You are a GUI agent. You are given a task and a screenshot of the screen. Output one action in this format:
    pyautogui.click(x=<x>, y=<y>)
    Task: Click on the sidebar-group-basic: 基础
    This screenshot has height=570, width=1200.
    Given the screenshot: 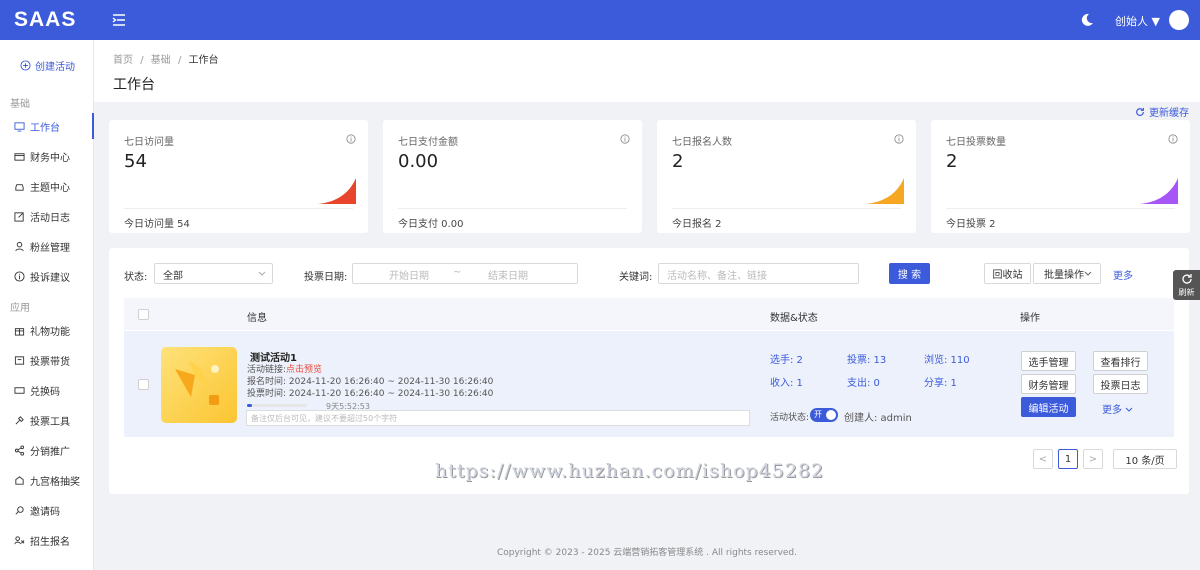 What is the action you would take?
    pyautogui.click(x=20, y=104)
    